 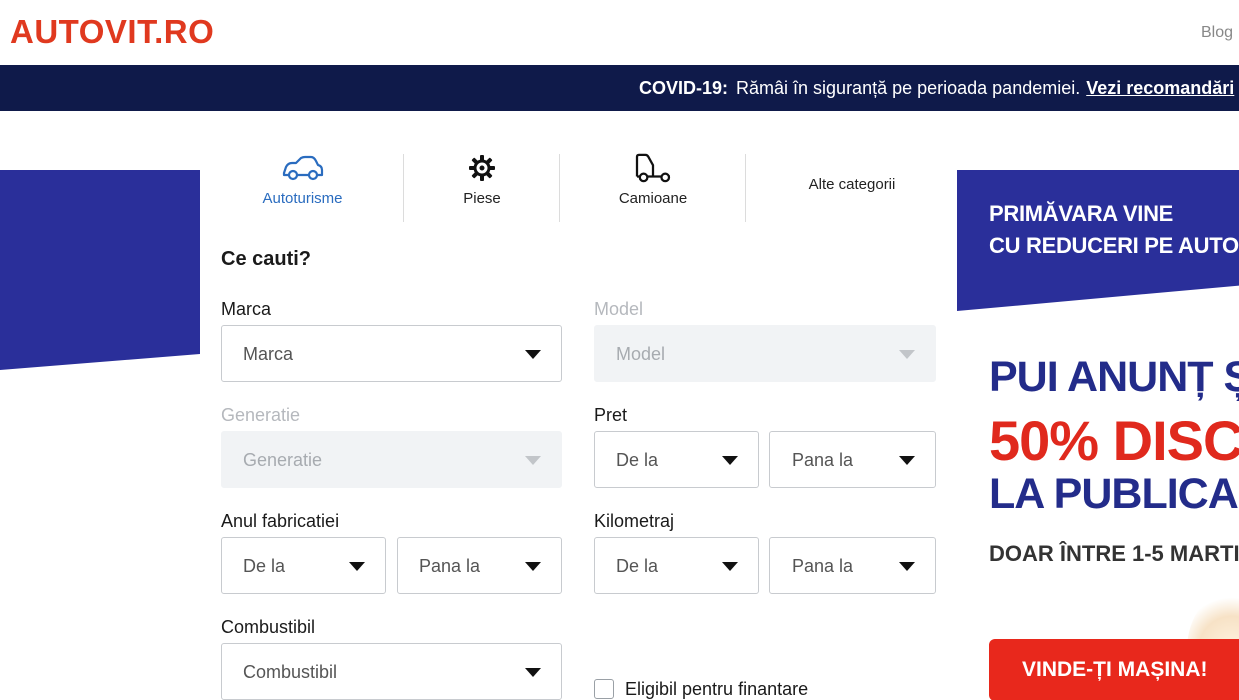 I want to click on ad-top-line2: CU REDUCERI PE AUTOVIT, so click(x=1114, y=245).